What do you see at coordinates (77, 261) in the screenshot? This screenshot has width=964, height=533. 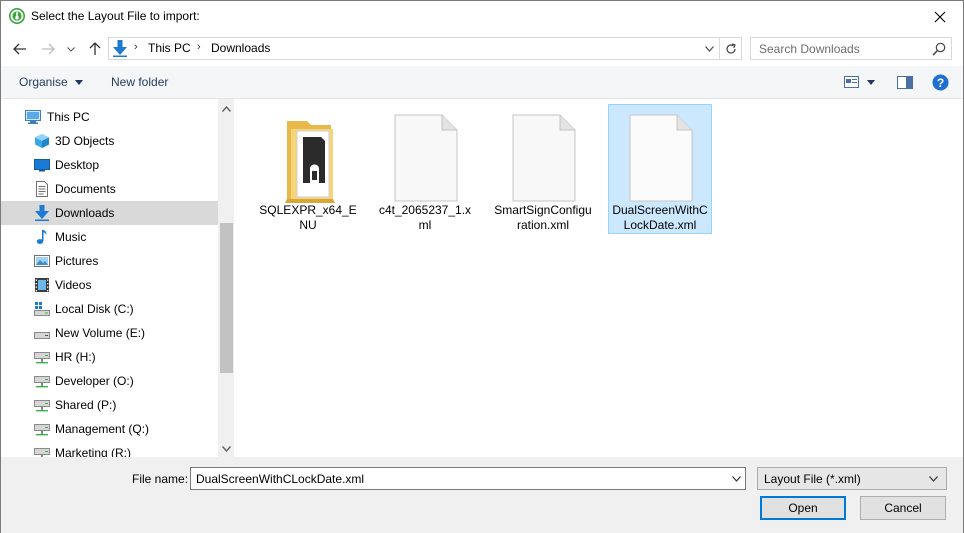 I see `nav-item-label: Pictures` at bounding box center [77, 261].